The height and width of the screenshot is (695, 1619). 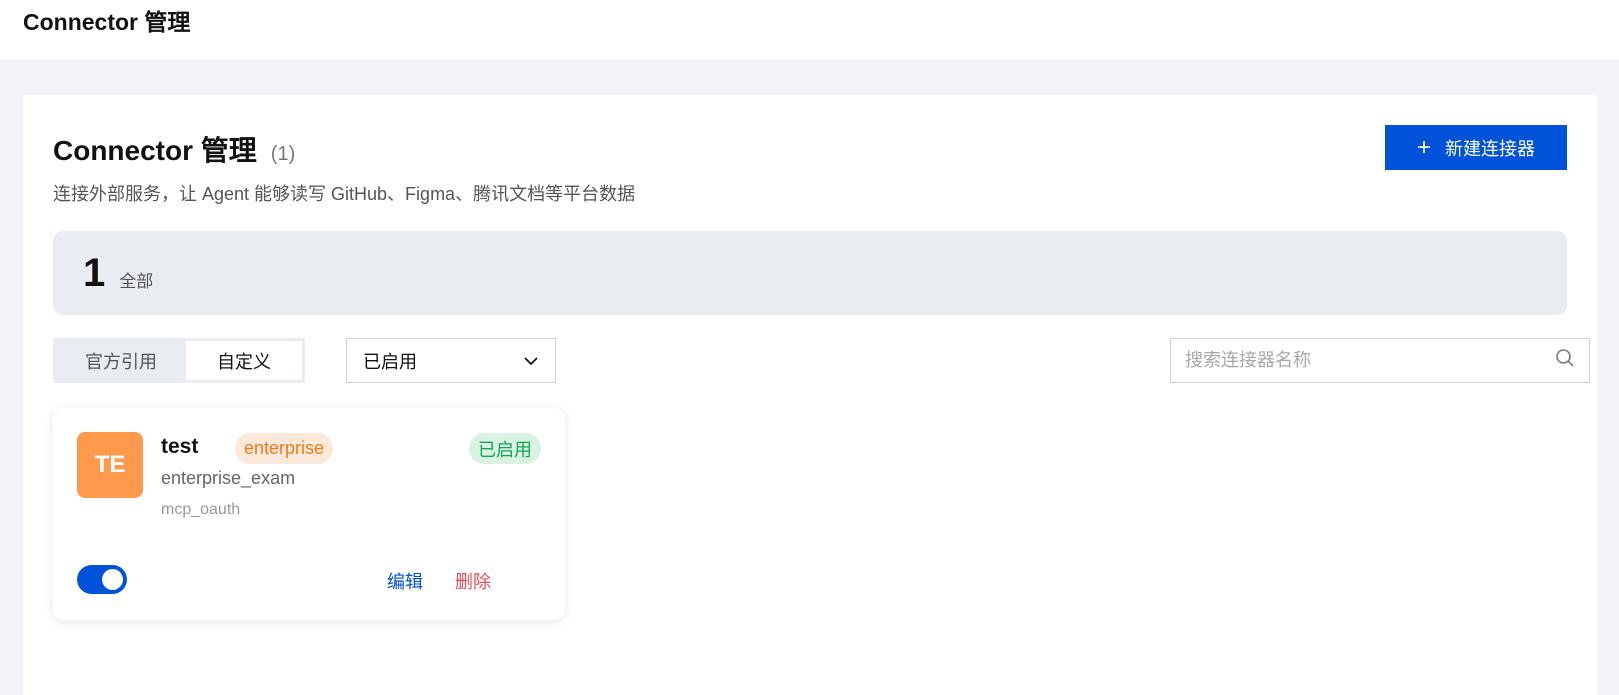 I want to click on search-box, so click(x=1380, y=360).